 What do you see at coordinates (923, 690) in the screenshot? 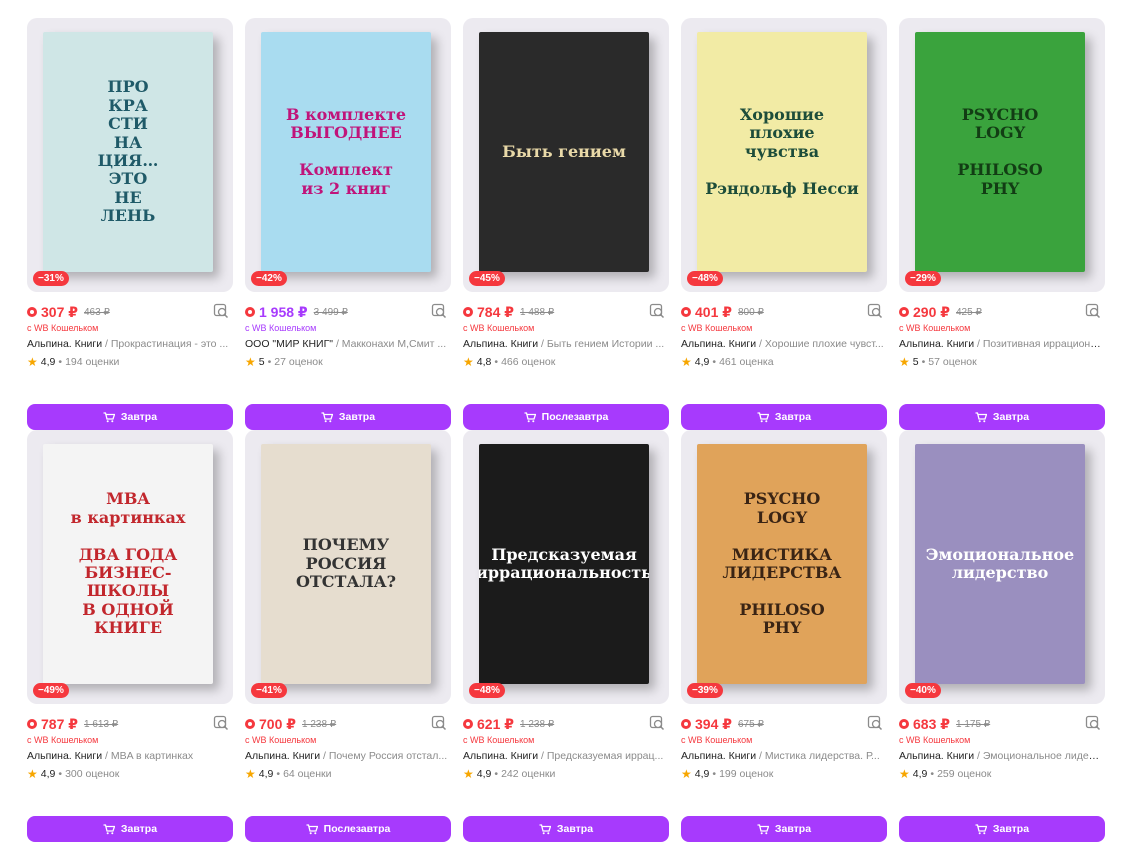
I see `discount-badge: −40%` at bounding box center [923, 690].